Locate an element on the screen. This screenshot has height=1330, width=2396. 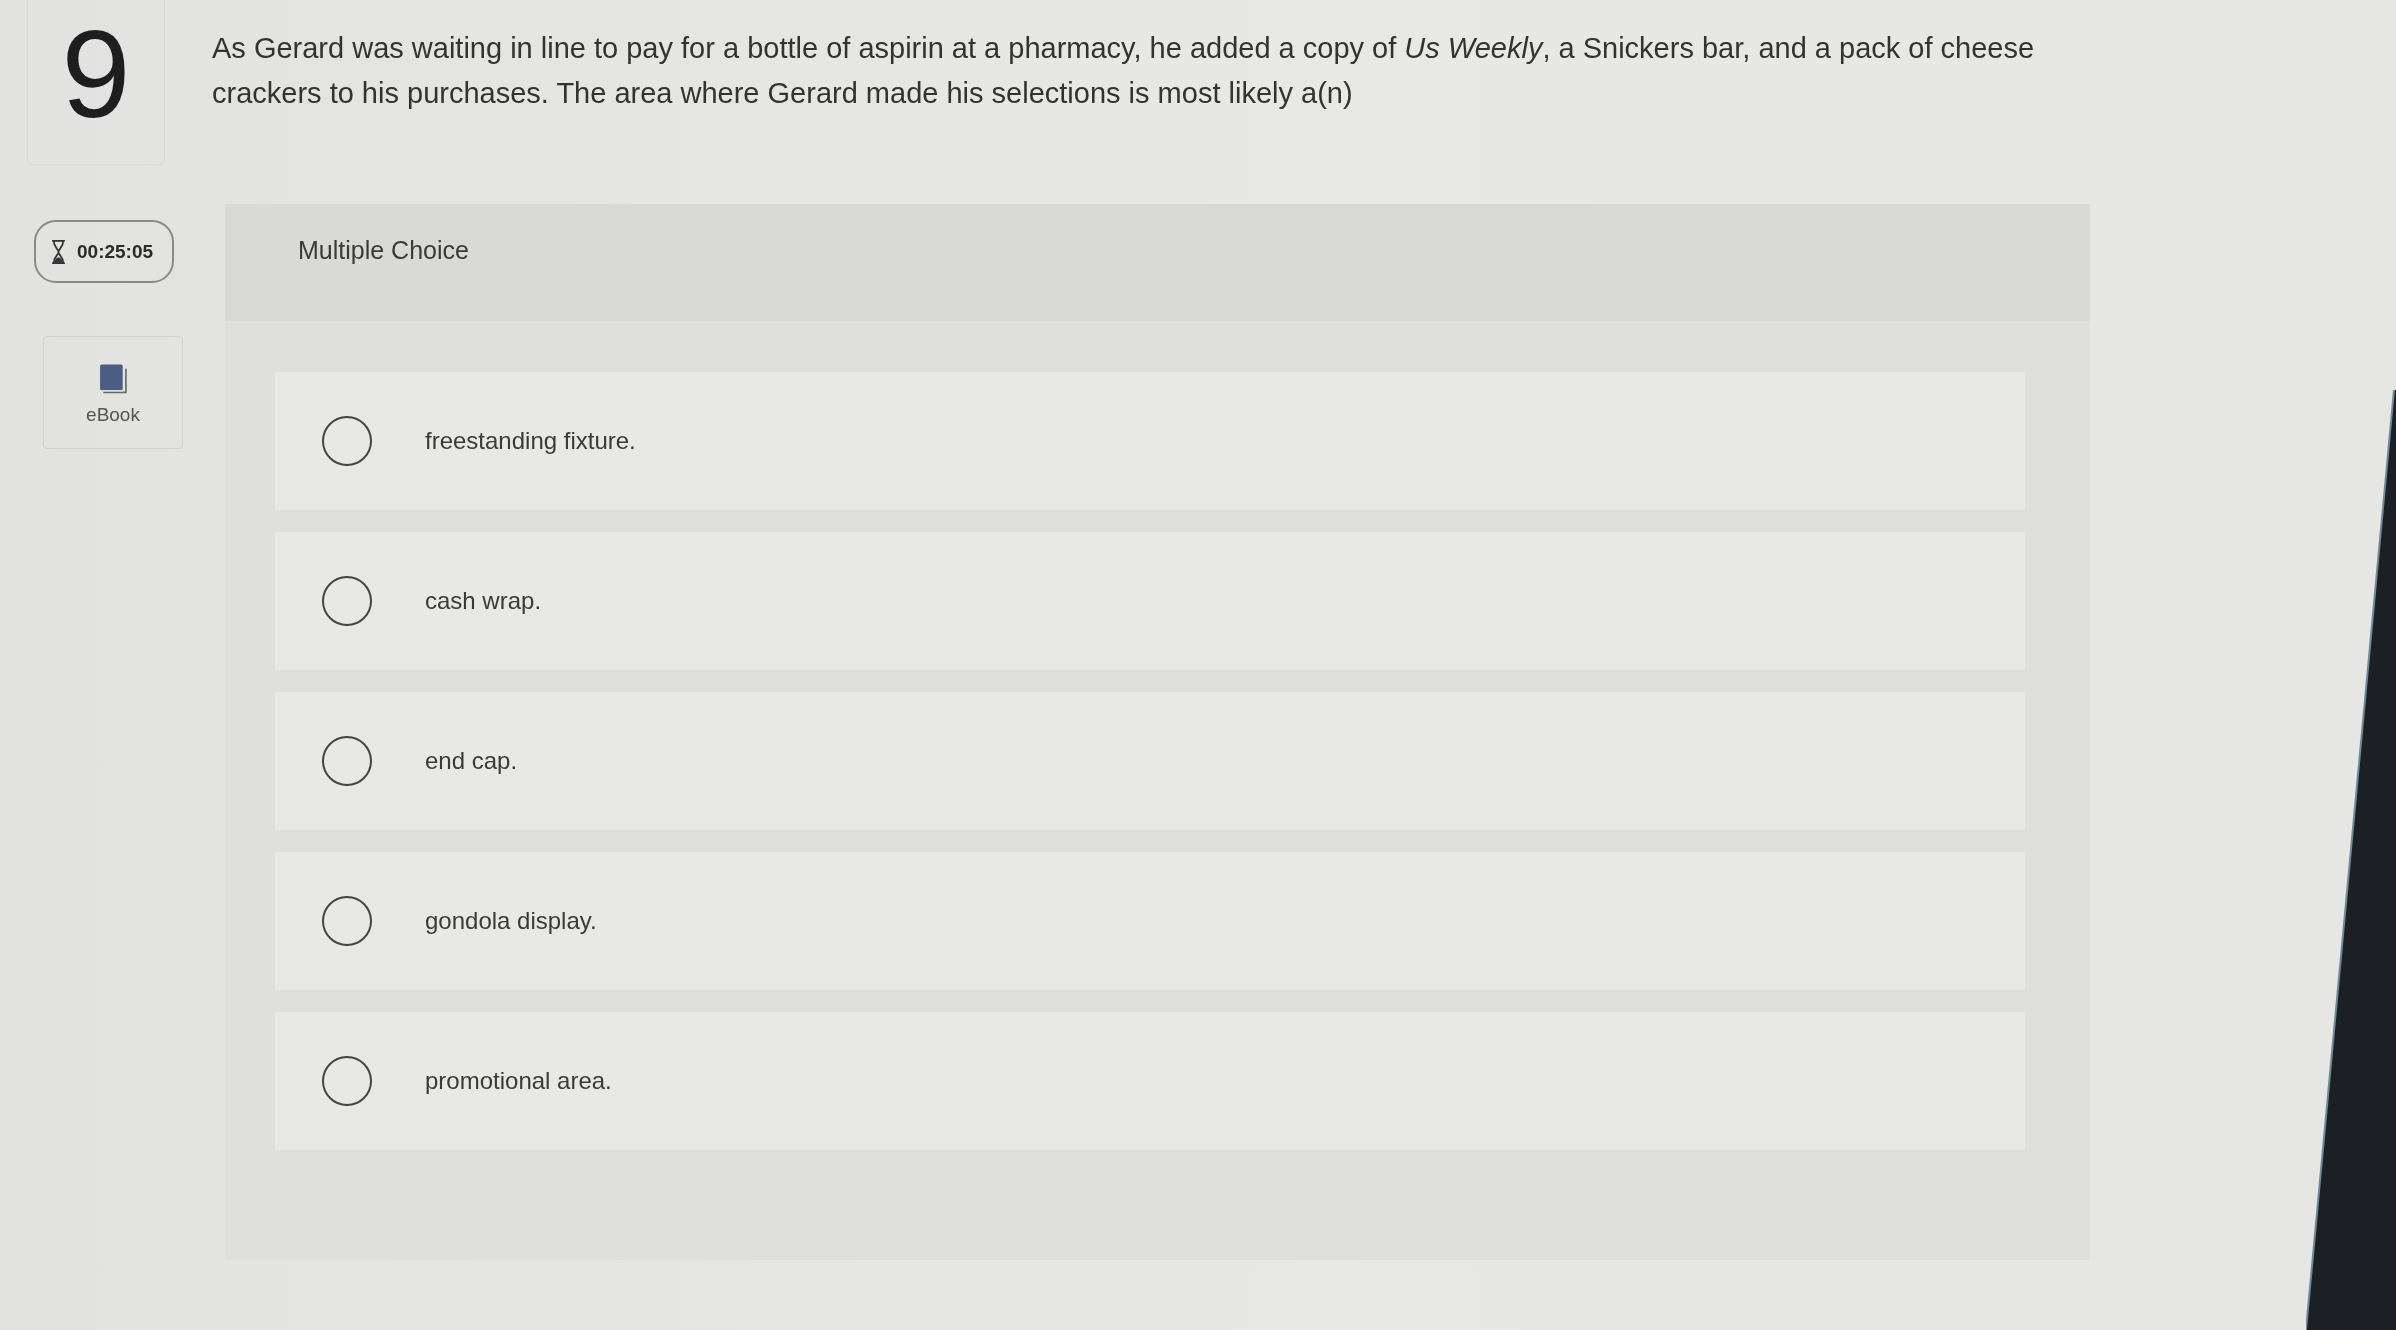
option-label: gondola display. is located at coordinates (511, 921).